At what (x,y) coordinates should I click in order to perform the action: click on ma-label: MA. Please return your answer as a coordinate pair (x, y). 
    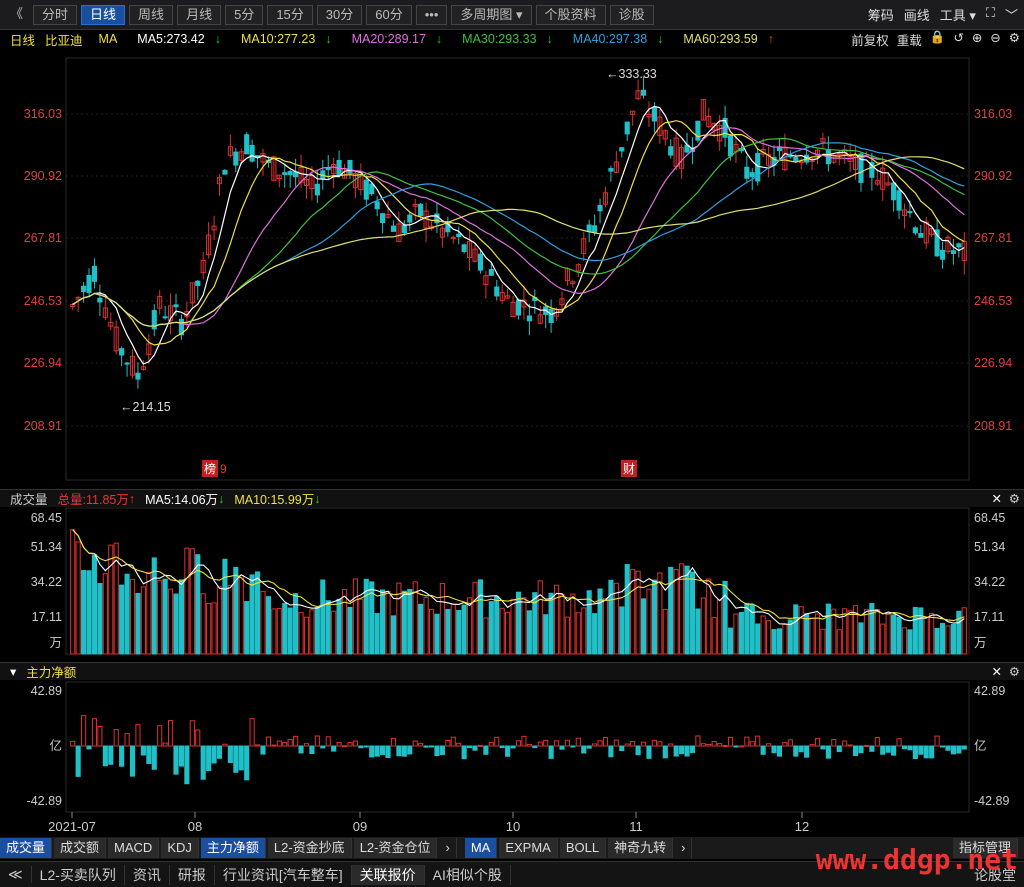
    Looking at the image, I should click on (108, 39).